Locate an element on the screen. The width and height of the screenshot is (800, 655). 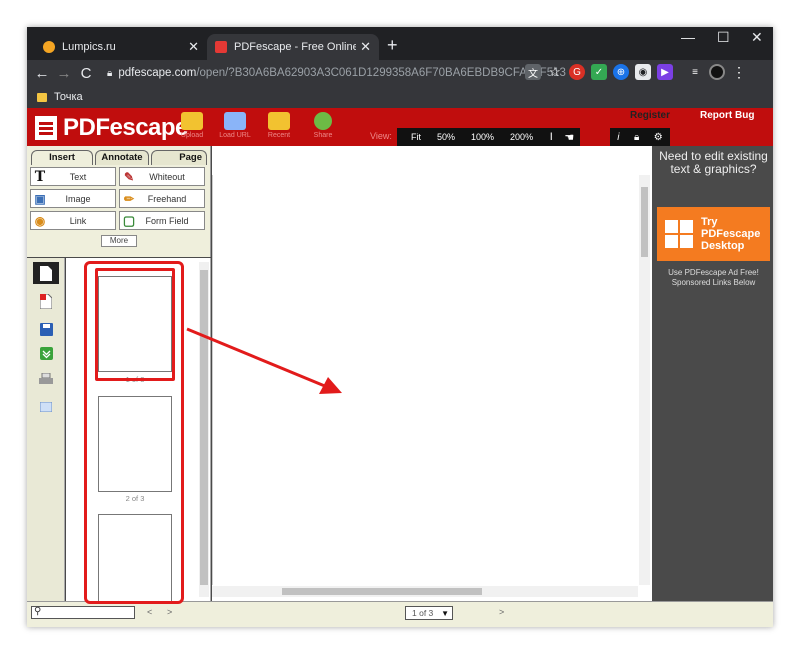
extension-icons: 文 ☆ G ✓ ⊕ ◉ ▶ ≡ ⋮ is located at coordinates (636, 72).